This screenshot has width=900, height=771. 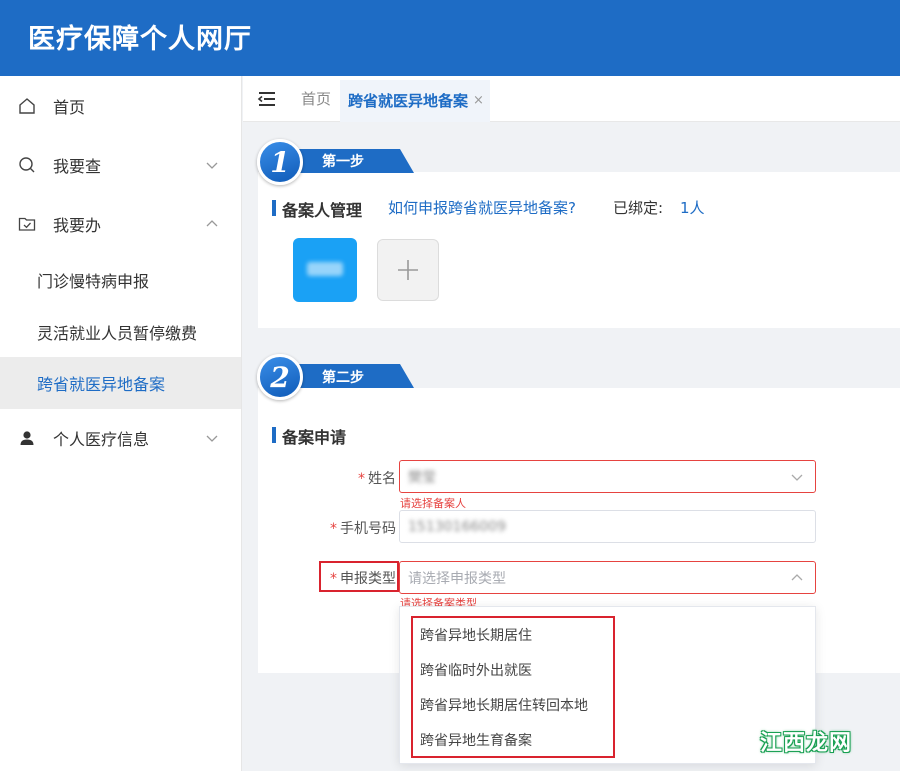 I want to click on sidebar-item-personal-medical-info: 个人医疗信息, so click(x=120, y=438).